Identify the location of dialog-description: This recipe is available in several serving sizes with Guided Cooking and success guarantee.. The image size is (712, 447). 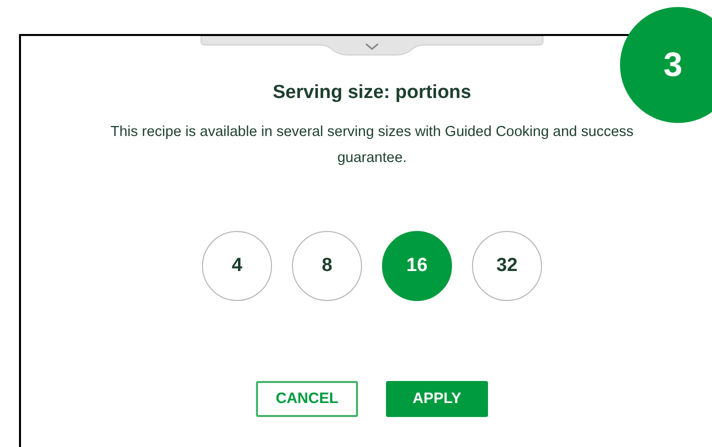
(372, 145).